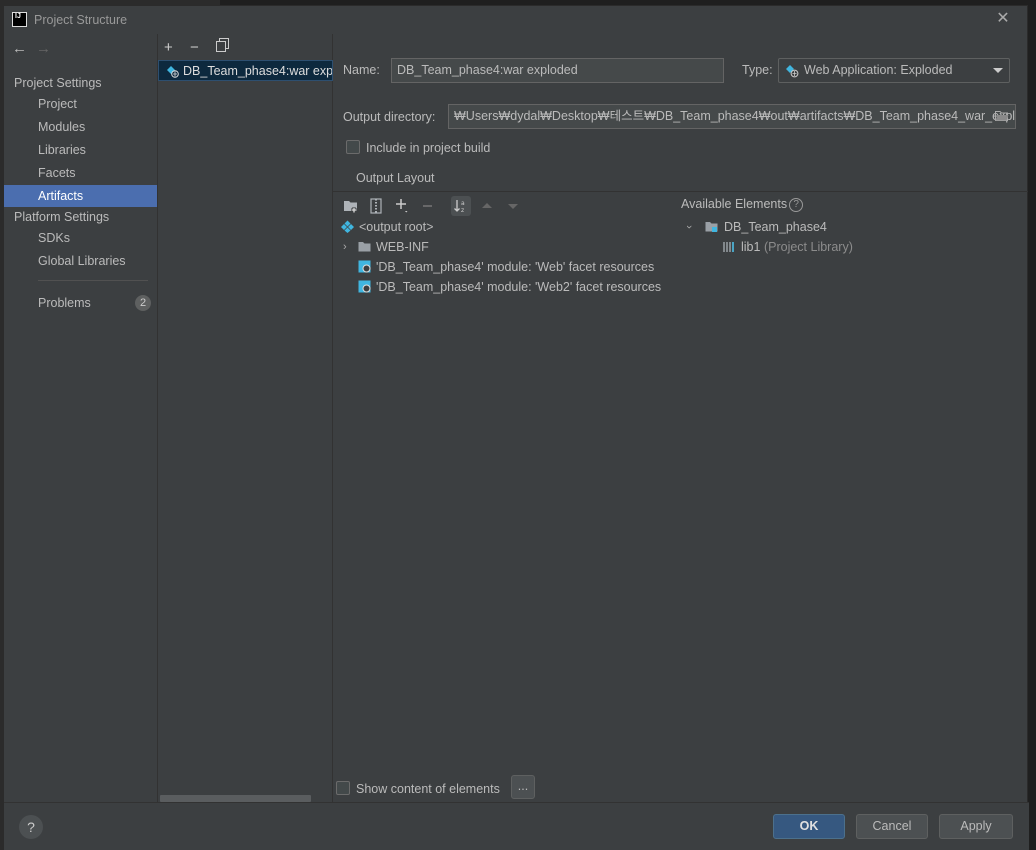 The height and width of the screenshot is (850, 1036). I want to click on library-icon, so click(728, 247).